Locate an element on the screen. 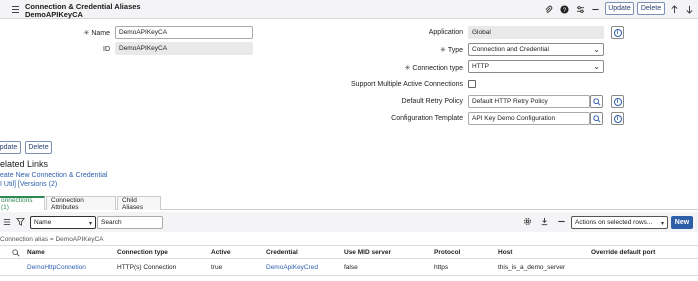  delete-button: Delete is located at coordinates (651, 8).